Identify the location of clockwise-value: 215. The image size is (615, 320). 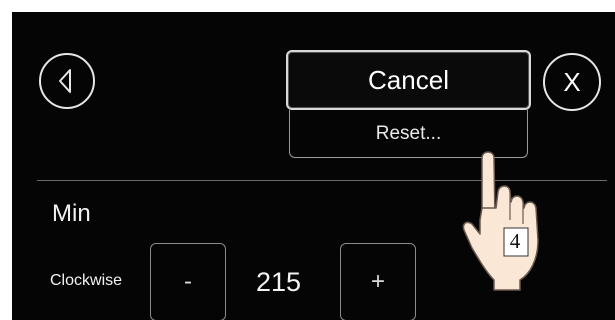
(279, 282).